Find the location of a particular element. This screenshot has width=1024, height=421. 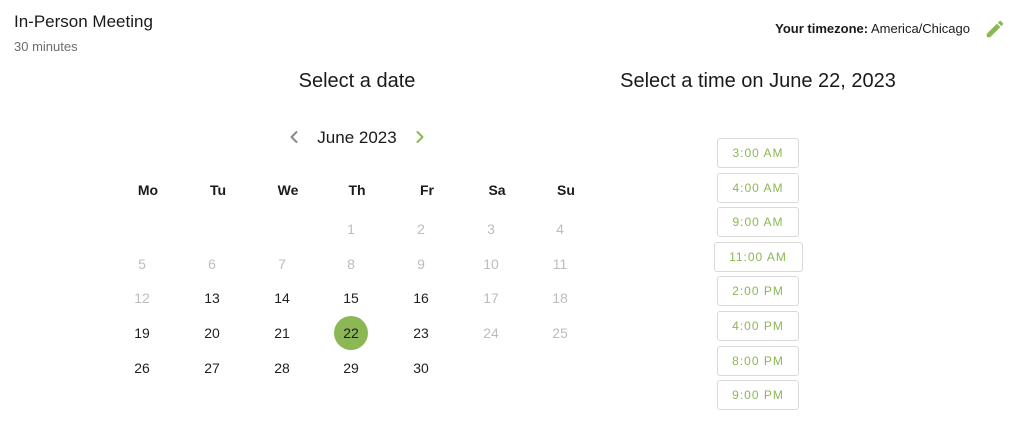

calendar-day: 19 is located at coordinates (142, 333).